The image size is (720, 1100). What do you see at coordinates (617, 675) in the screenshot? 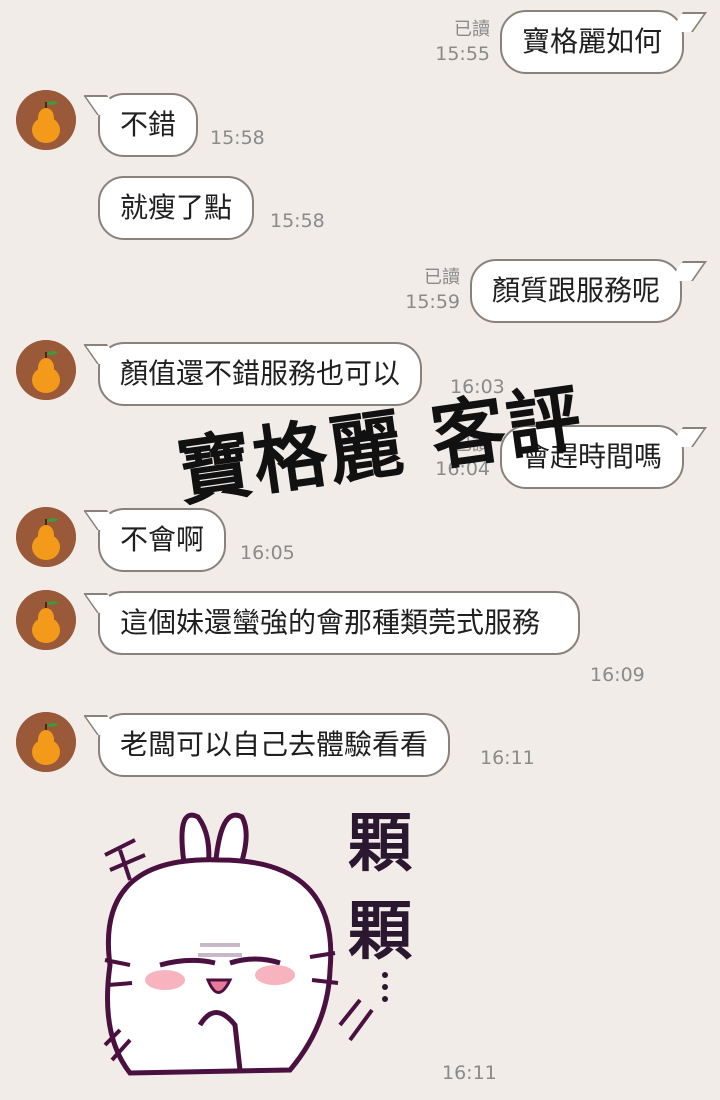
I see `message-time: 16:09` at bounding box center [617, 675].